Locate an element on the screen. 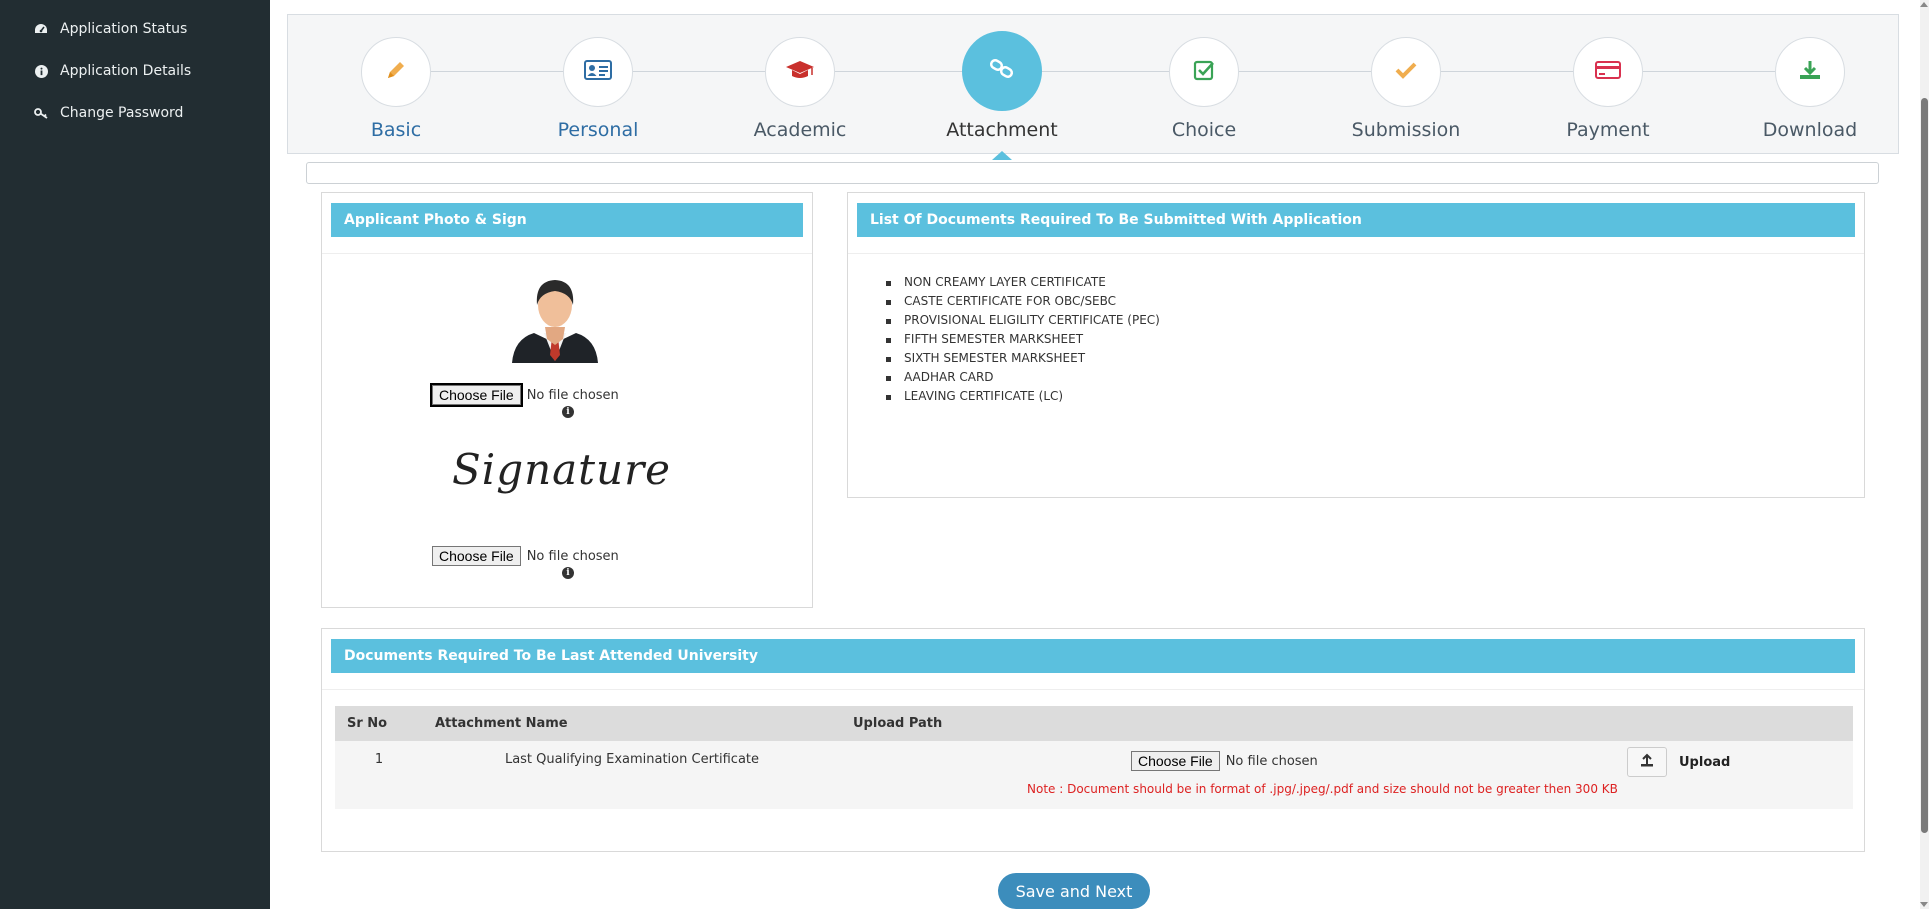  step-payment: Payment is located at coordinates (1608, 89).